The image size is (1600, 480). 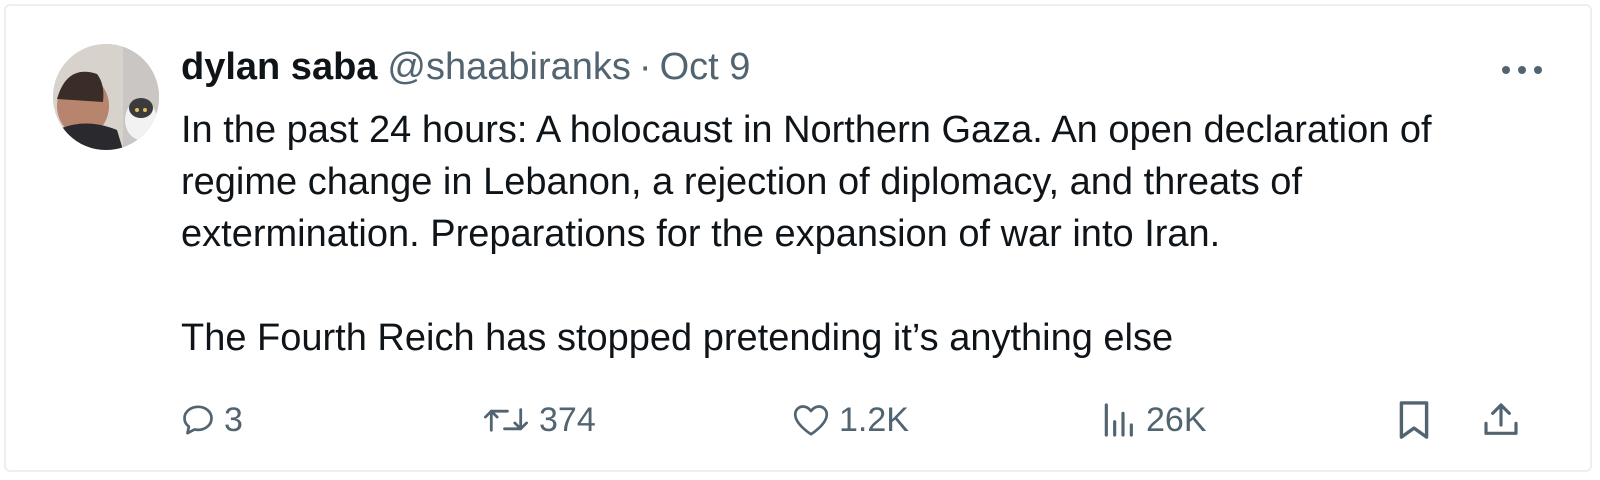 I want to click on bookmark-button, so click(x=1414, y=420).